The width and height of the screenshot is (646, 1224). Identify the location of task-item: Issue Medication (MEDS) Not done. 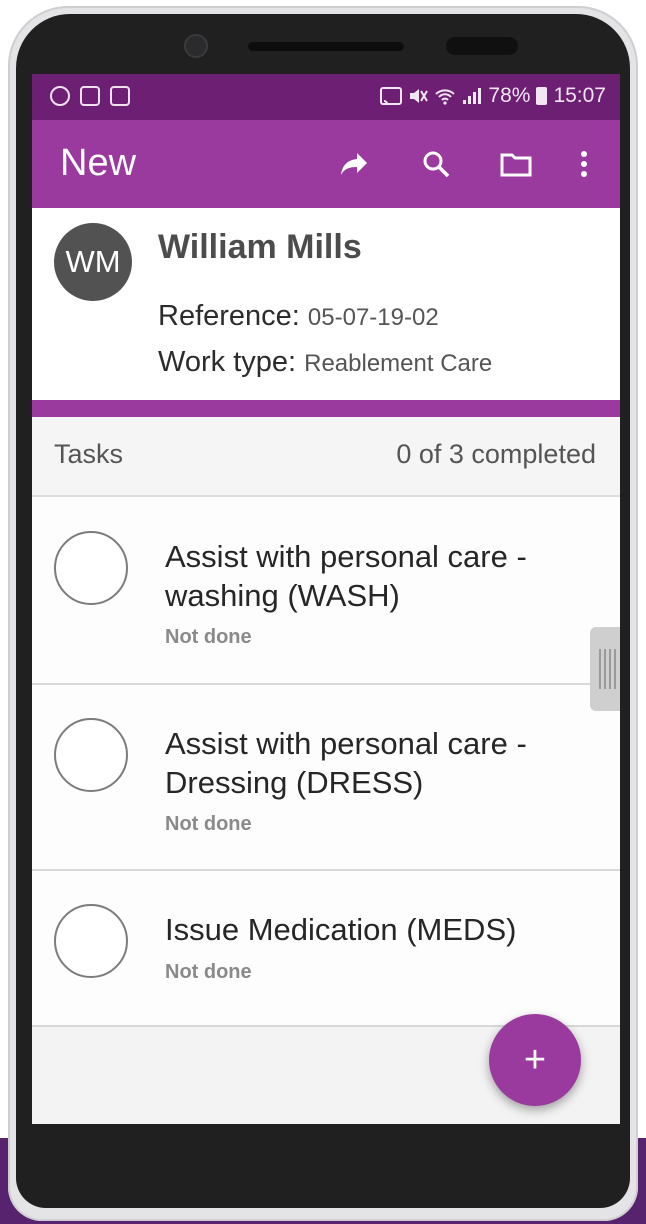
(326, 949).